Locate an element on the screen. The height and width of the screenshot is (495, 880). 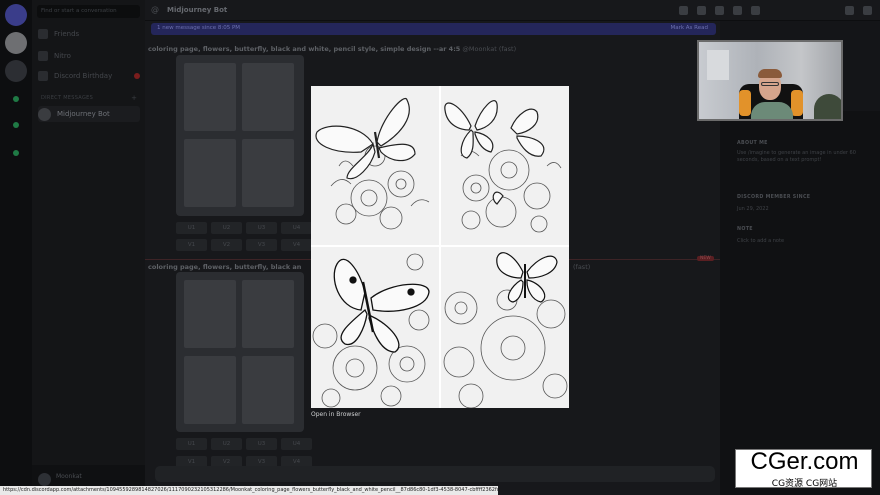
watermark-logo: CGer.com CG资源 CG网站 is located at coordinates (803, 468).